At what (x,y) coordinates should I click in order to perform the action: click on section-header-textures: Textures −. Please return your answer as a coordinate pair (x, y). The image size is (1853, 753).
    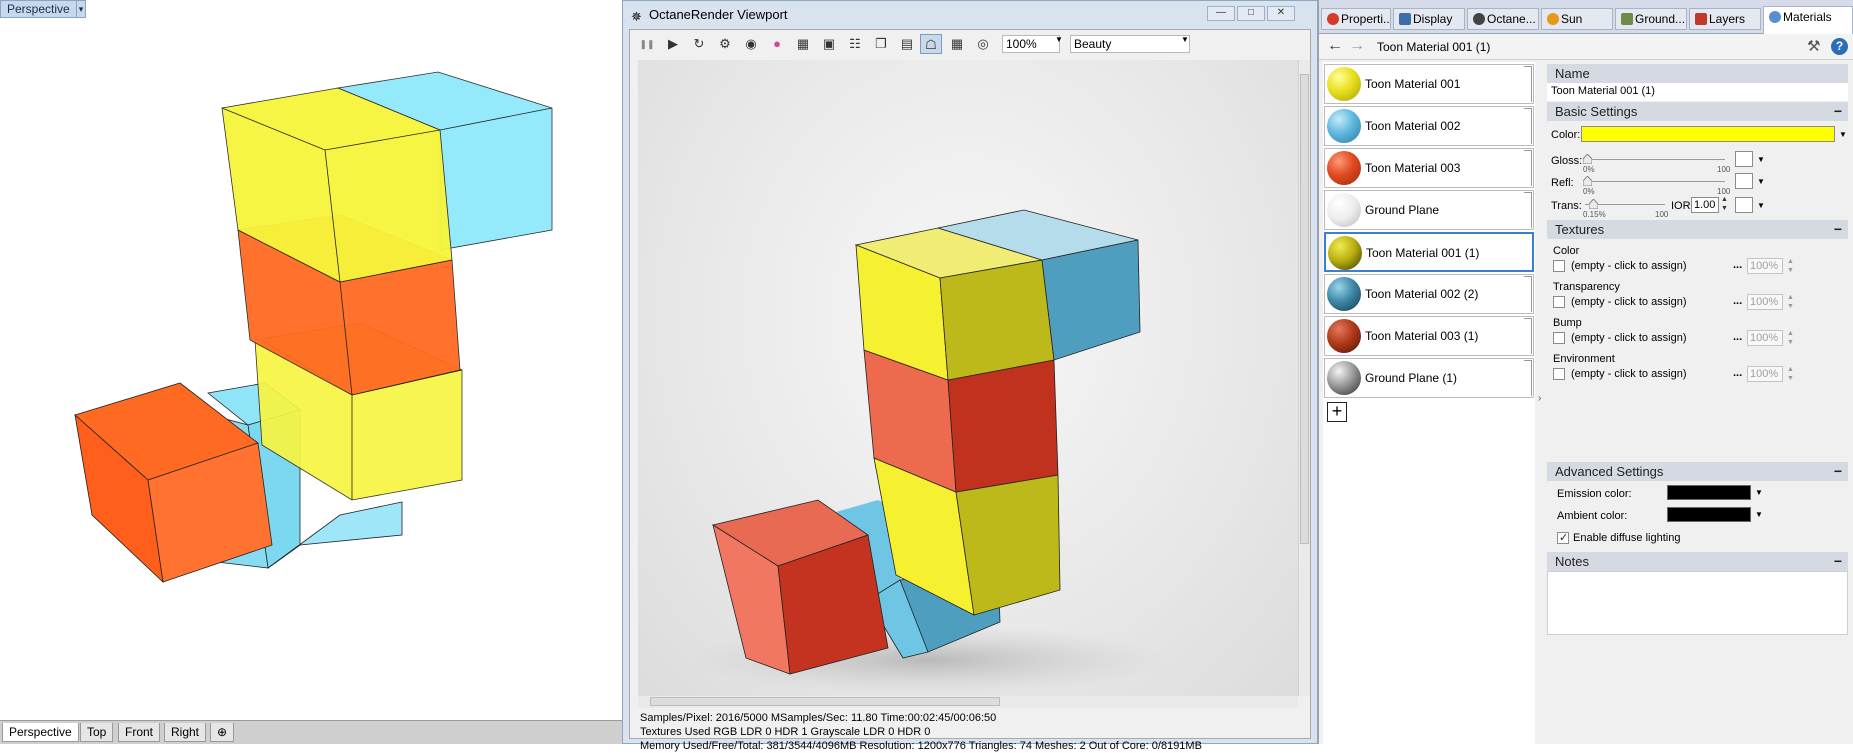
    Looking at the image, I should click on (1697, 229).